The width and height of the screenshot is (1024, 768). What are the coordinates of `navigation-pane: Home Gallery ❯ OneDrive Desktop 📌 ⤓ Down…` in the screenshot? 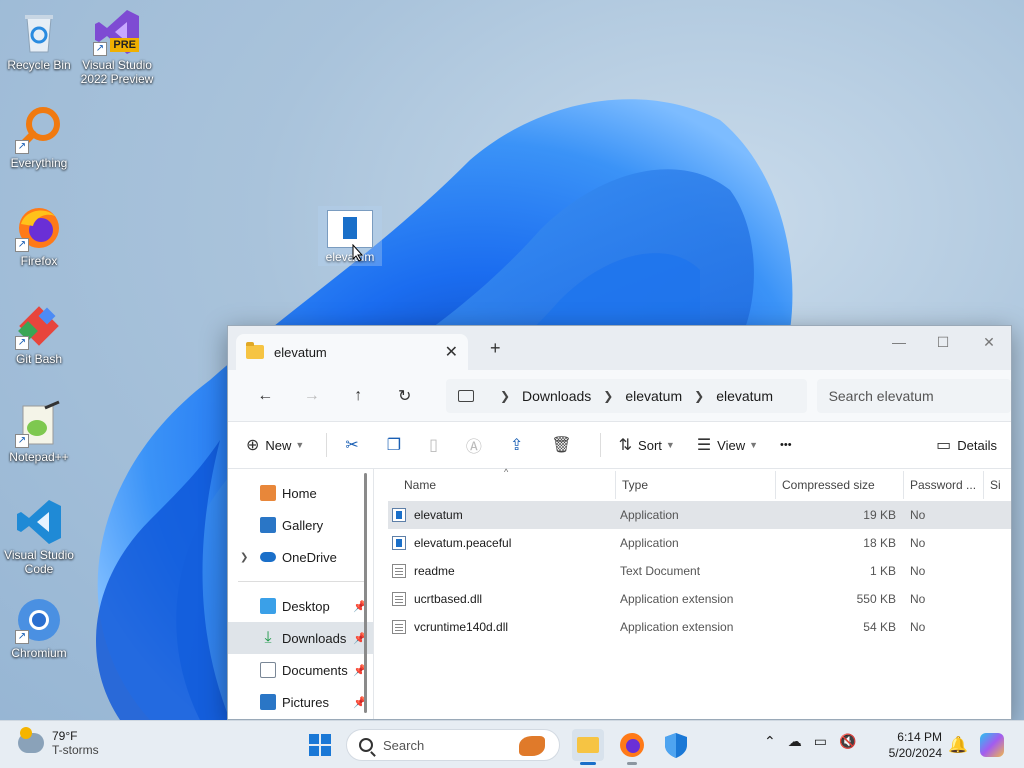 It's located at (301, 594).